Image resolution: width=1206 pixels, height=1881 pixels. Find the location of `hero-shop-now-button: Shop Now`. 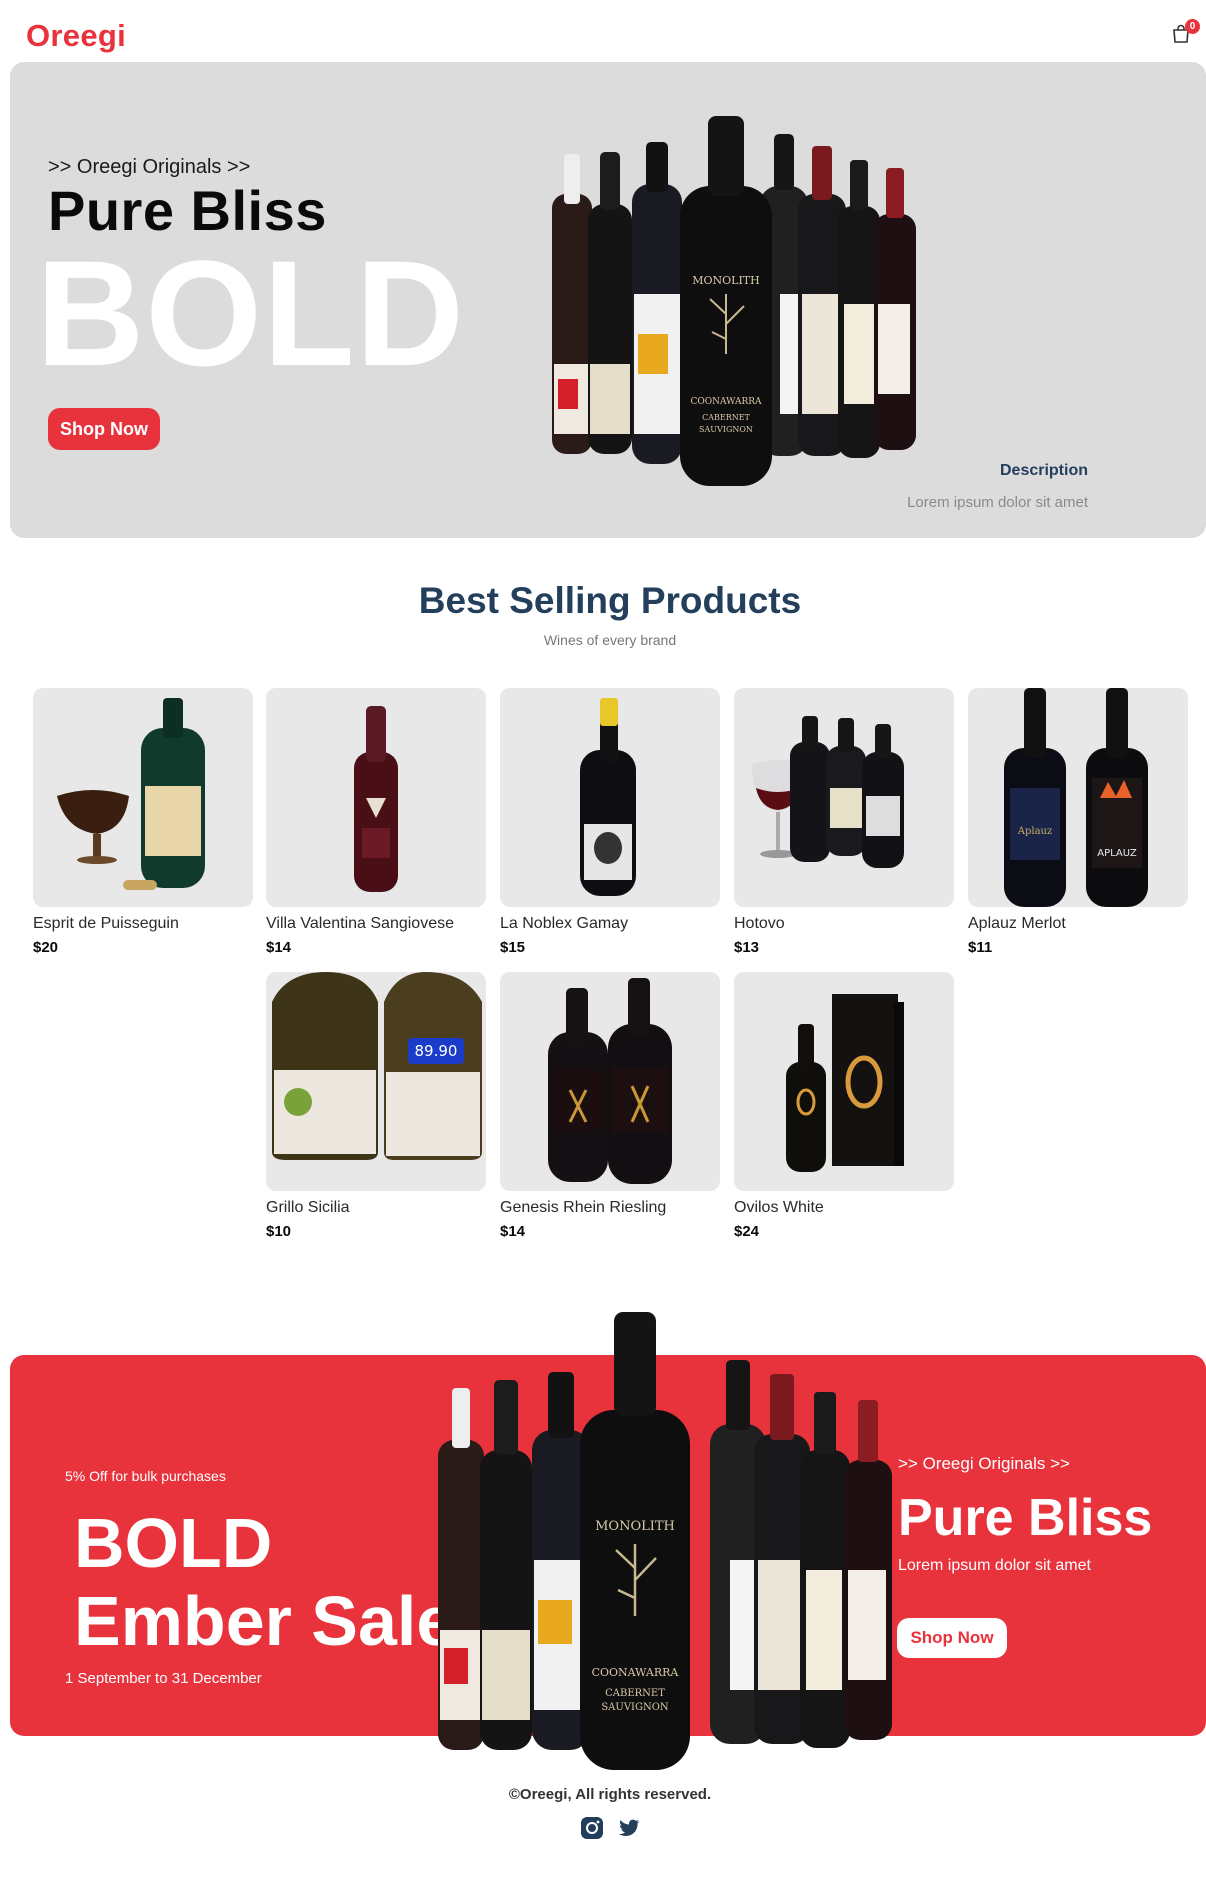

hero-shop-now-button: Shop Now is located at coordinates (104, 429).